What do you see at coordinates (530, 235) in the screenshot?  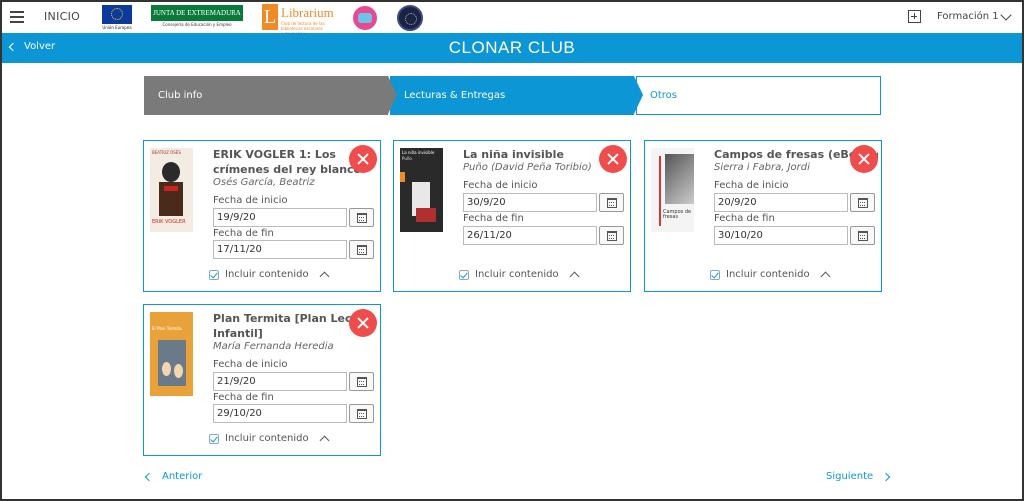 I see `end-date-input: 26/11/20` at bounding box center [530, 235].